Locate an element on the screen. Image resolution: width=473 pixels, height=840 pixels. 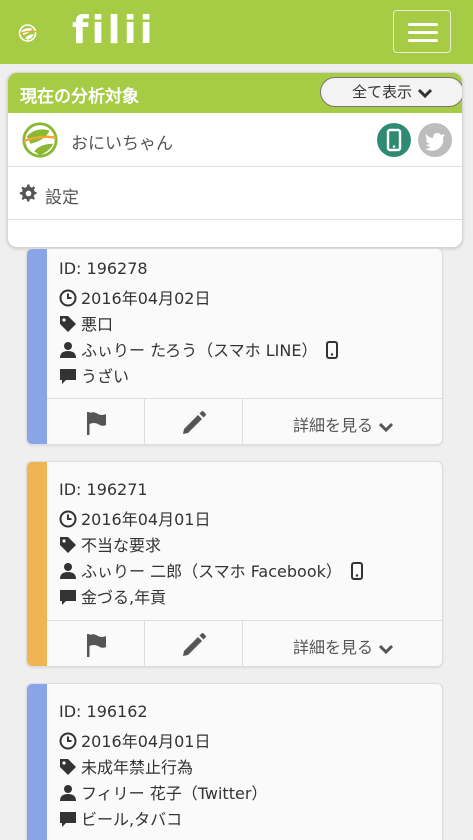
card-keywords: 金づる,年貢 is located at coordinates (124, 597).